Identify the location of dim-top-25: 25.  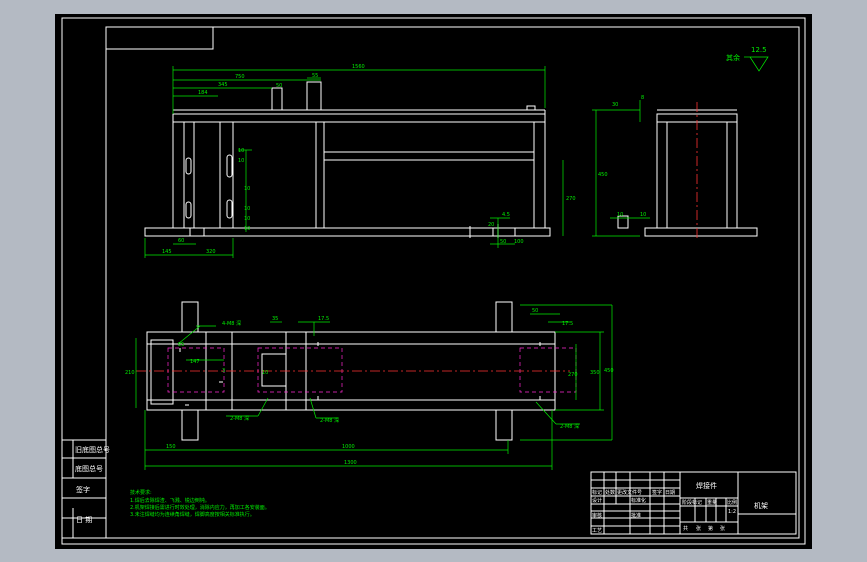
(181, 345).